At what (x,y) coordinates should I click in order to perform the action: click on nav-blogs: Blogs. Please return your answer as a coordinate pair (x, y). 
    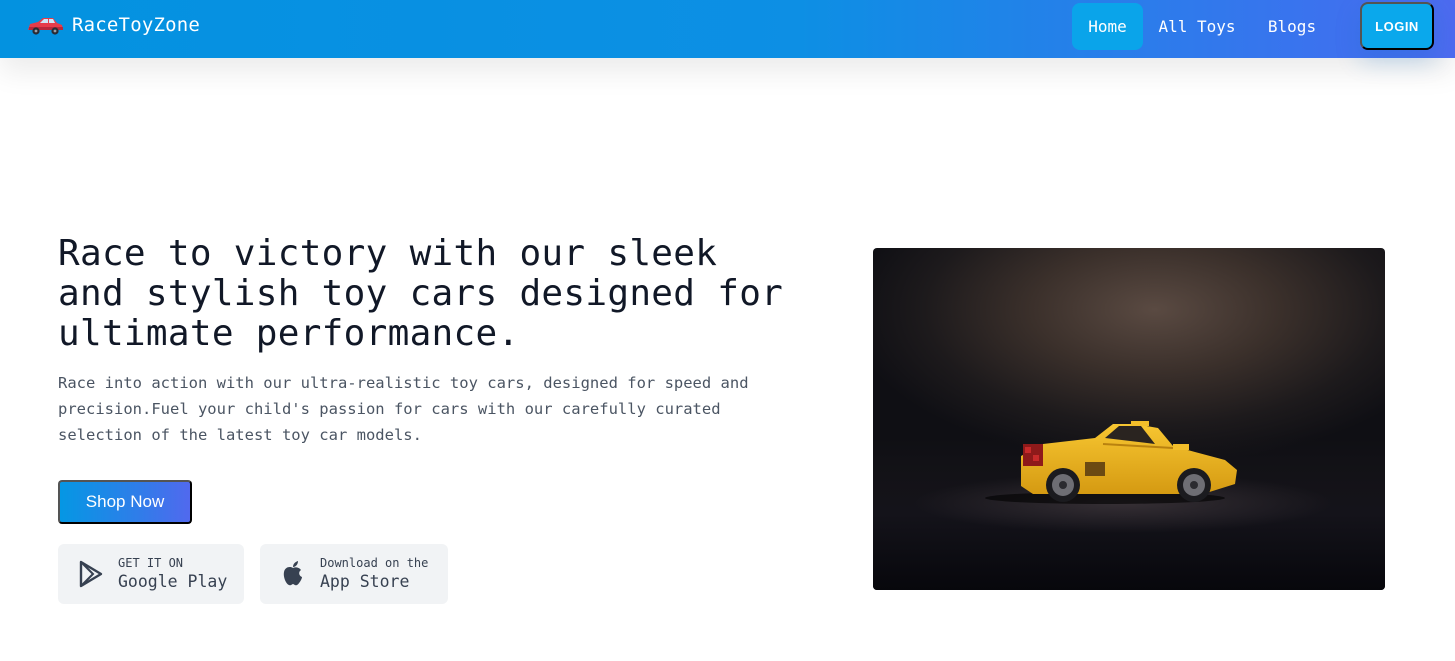
    Looking at the image, I should click on (1292, 26).